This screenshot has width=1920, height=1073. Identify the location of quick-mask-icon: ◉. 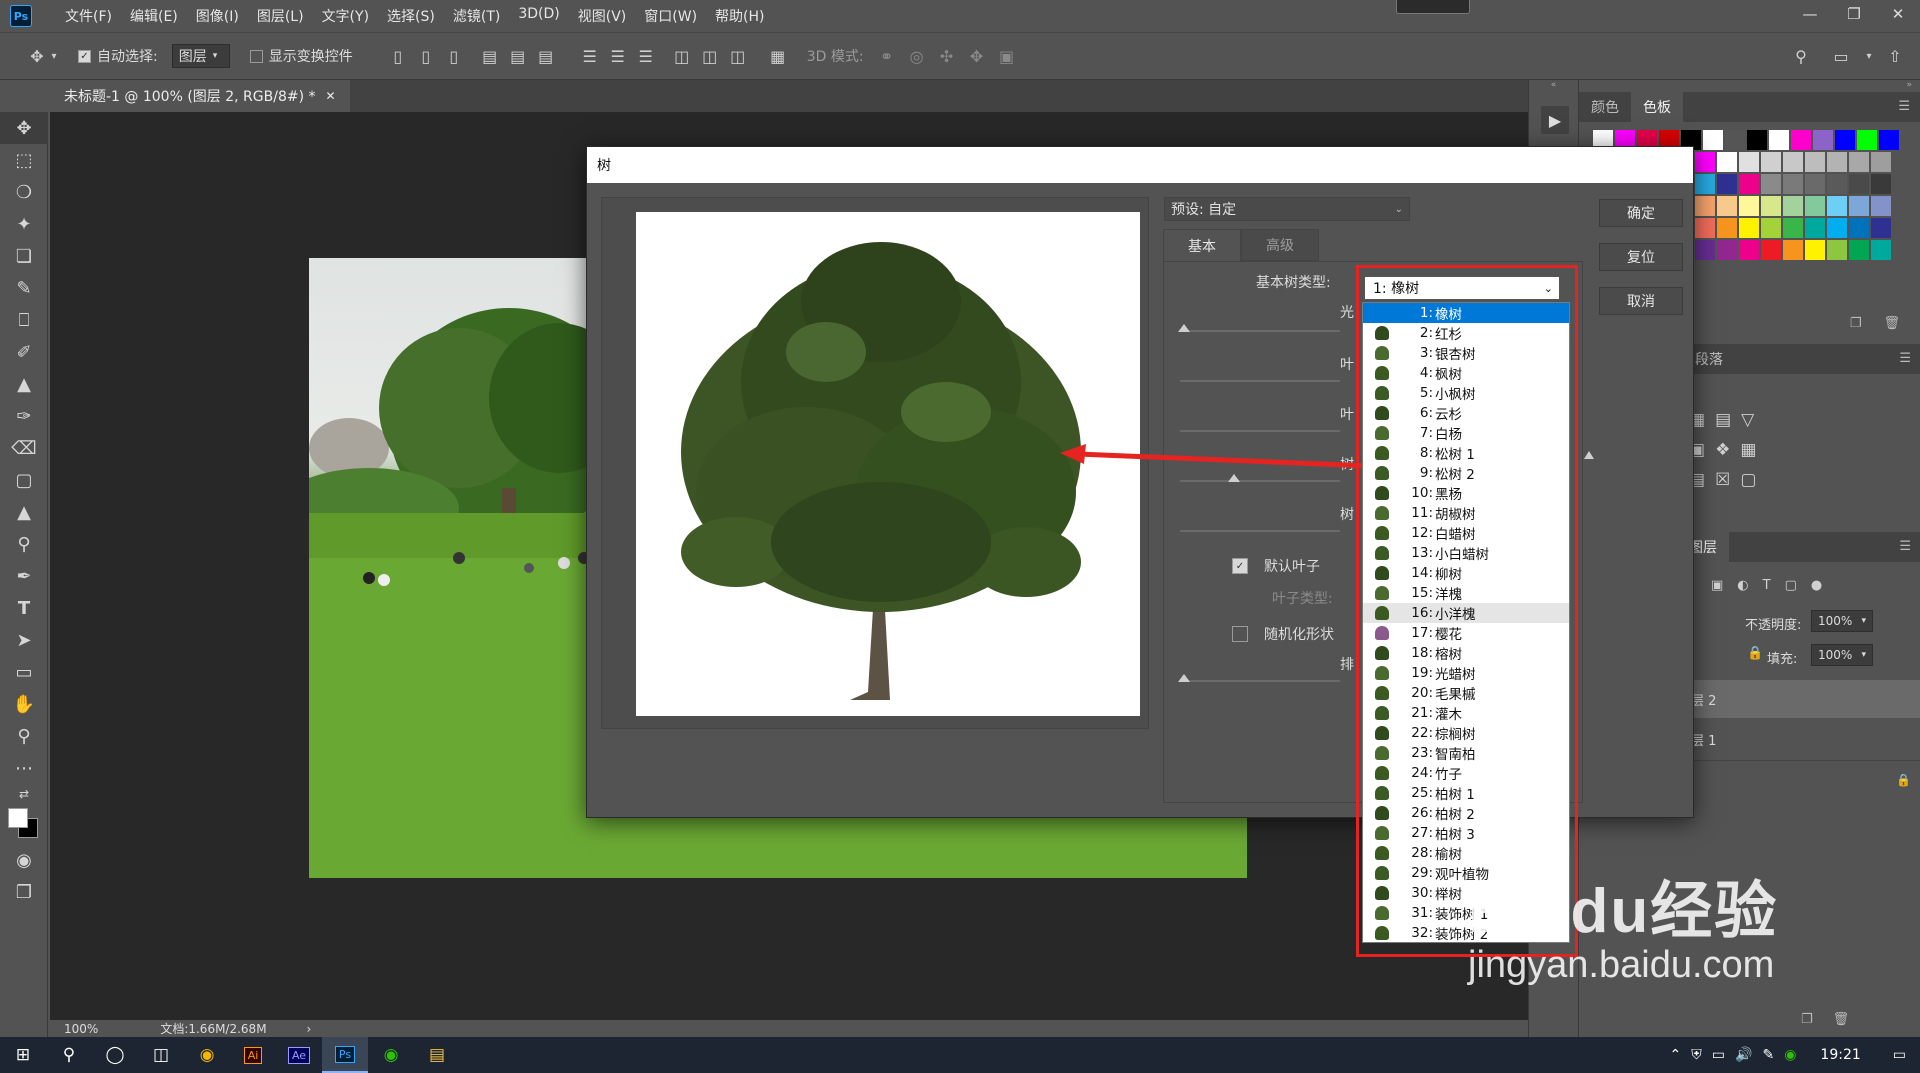
(24, 860).